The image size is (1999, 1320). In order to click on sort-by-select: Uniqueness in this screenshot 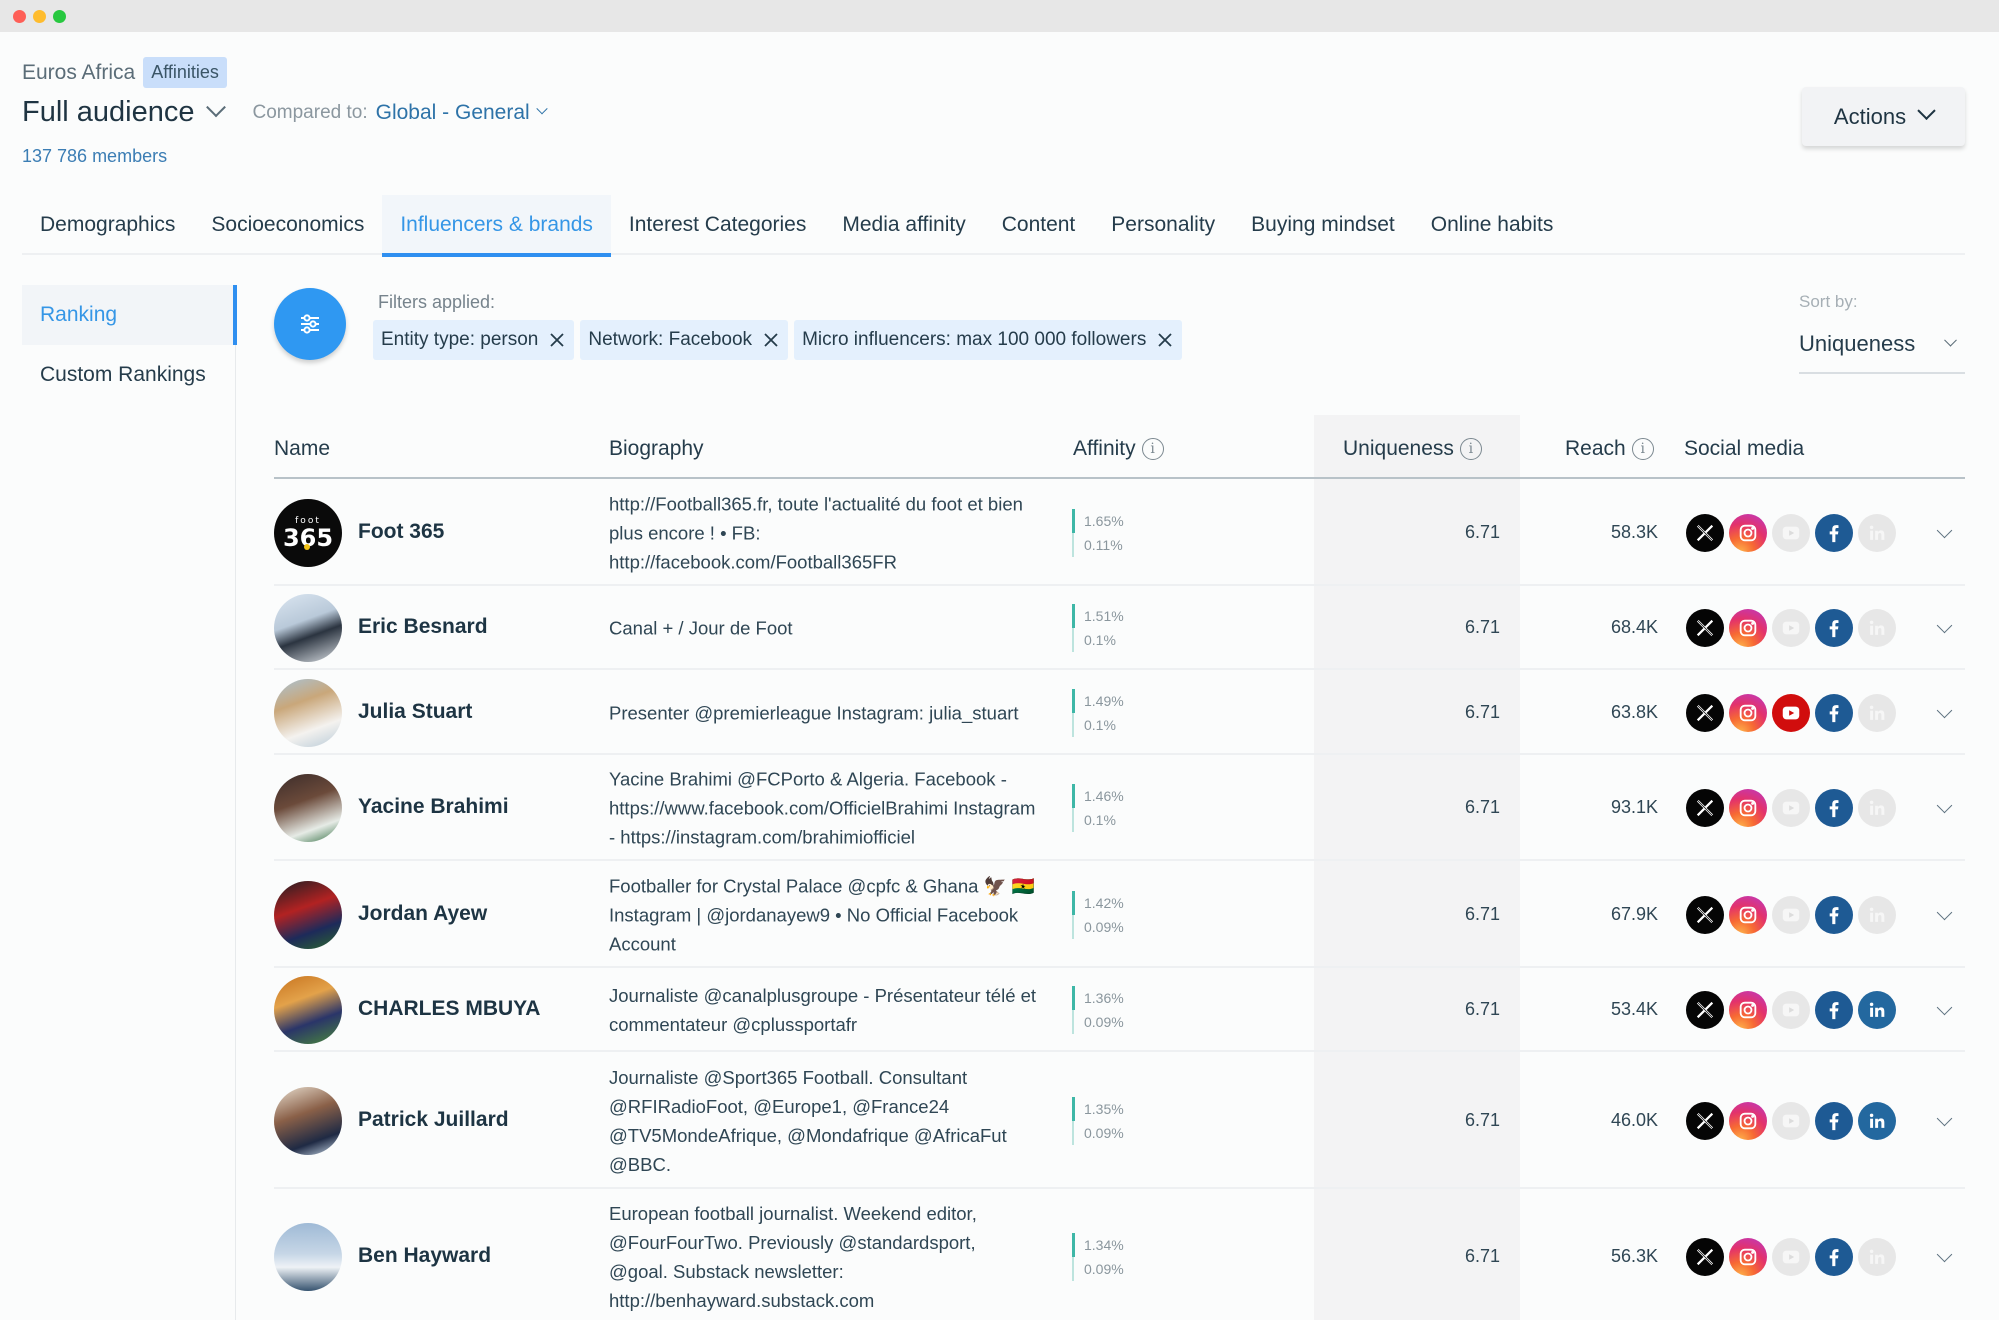, I will do `click(1882, 348)`.